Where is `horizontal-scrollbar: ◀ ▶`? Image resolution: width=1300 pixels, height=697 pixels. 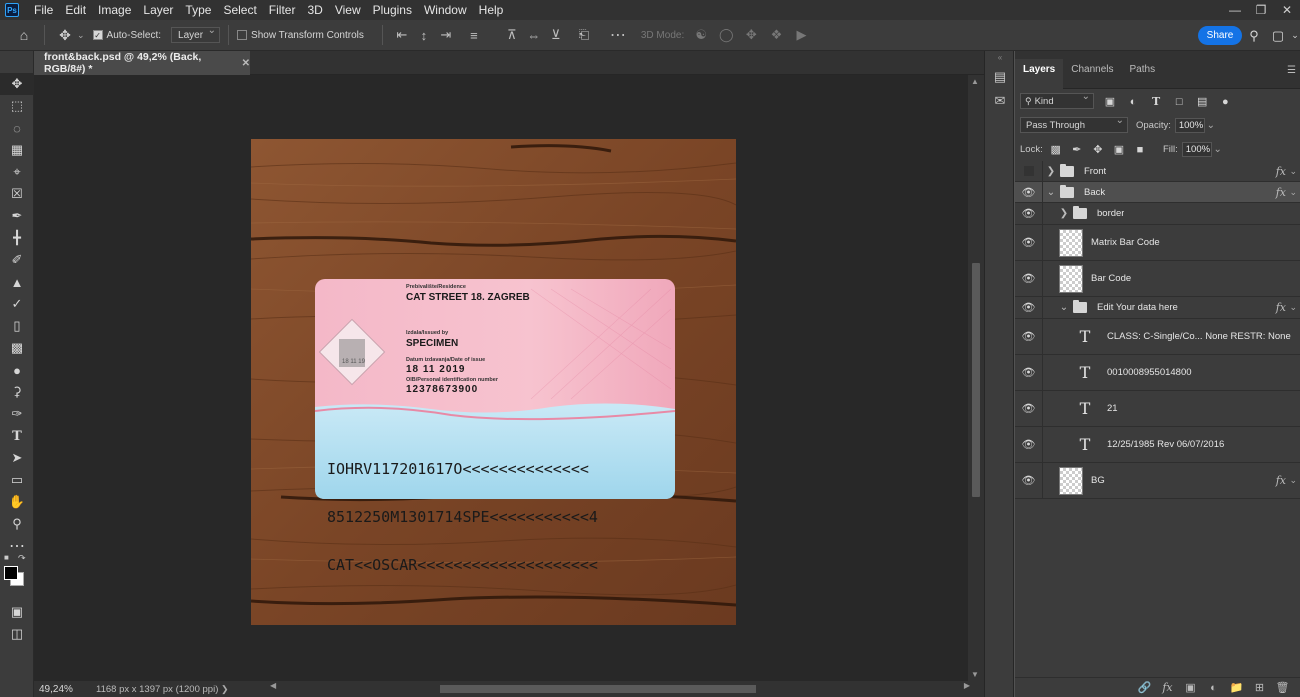
horizontal-scrollbar: ◀ ▶ is located at coordinates (620, 687).